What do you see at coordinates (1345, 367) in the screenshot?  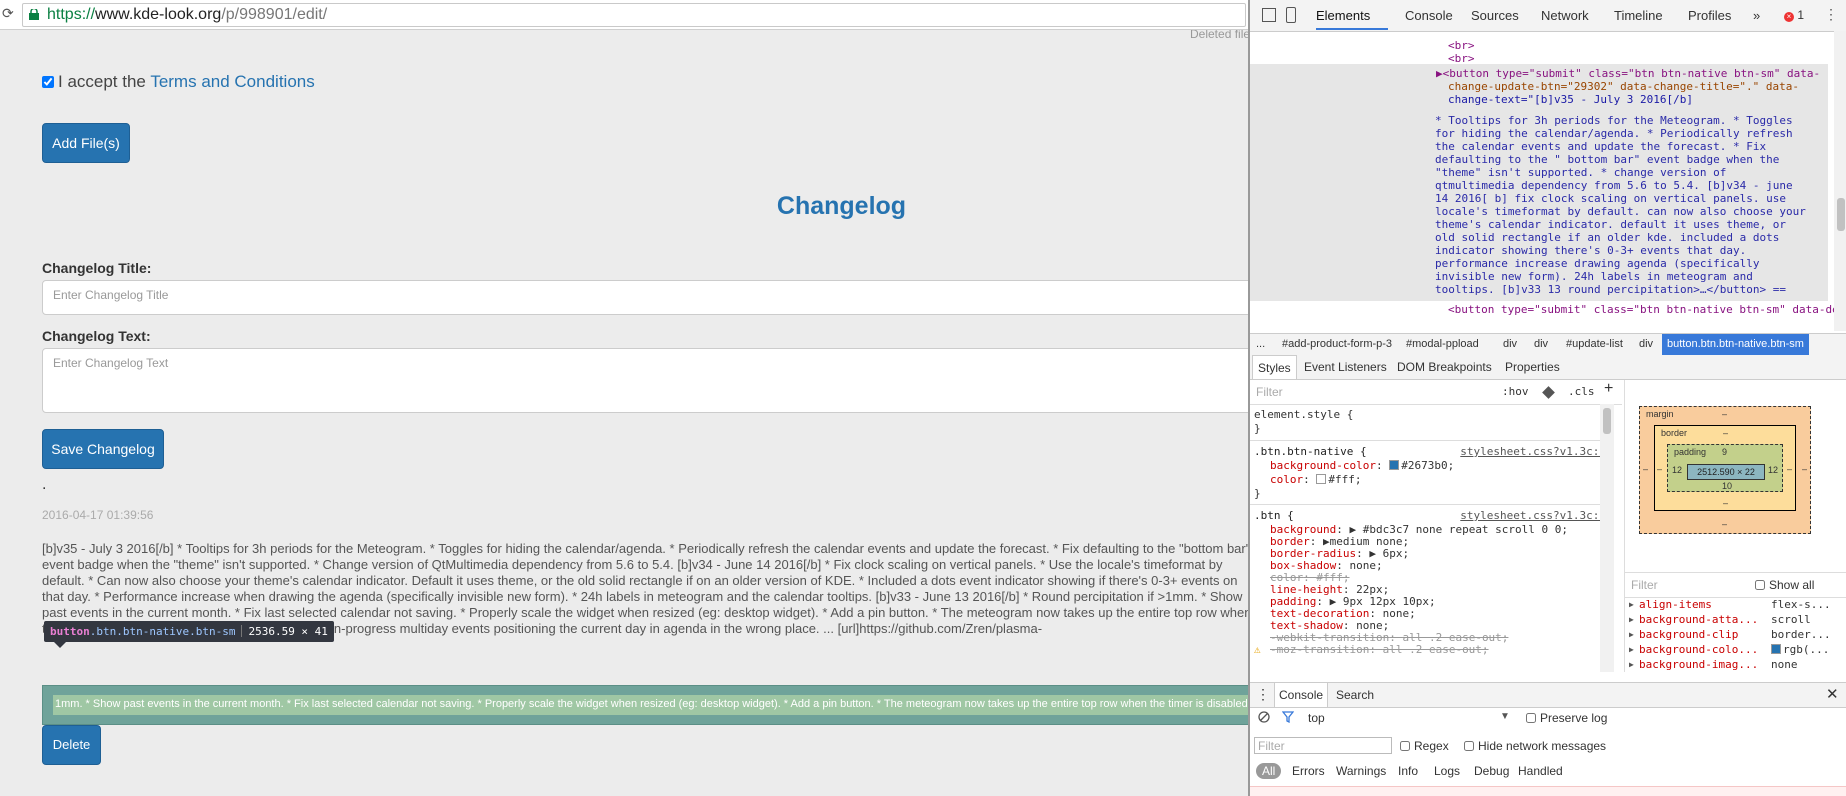 I see `tab-event-listeners: Event Listeners` at bounding box center [1345, 367].